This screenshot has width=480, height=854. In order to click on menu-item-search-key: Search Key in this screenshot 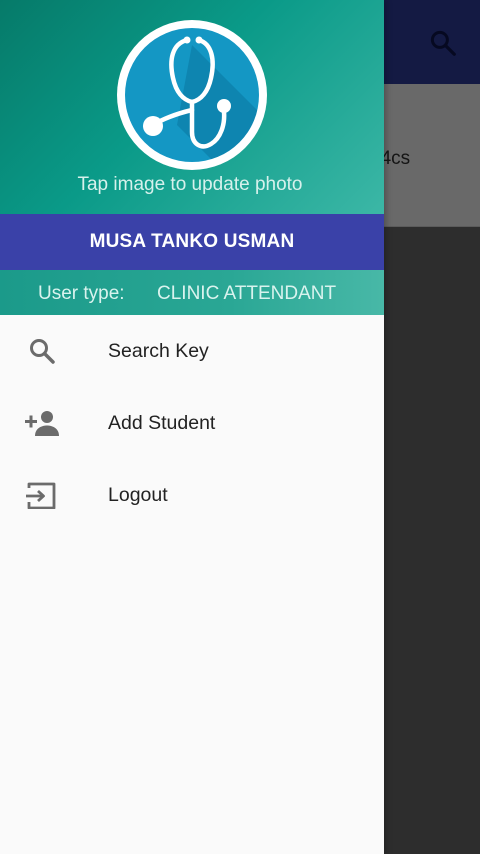, I will do `click(192, 351)`.